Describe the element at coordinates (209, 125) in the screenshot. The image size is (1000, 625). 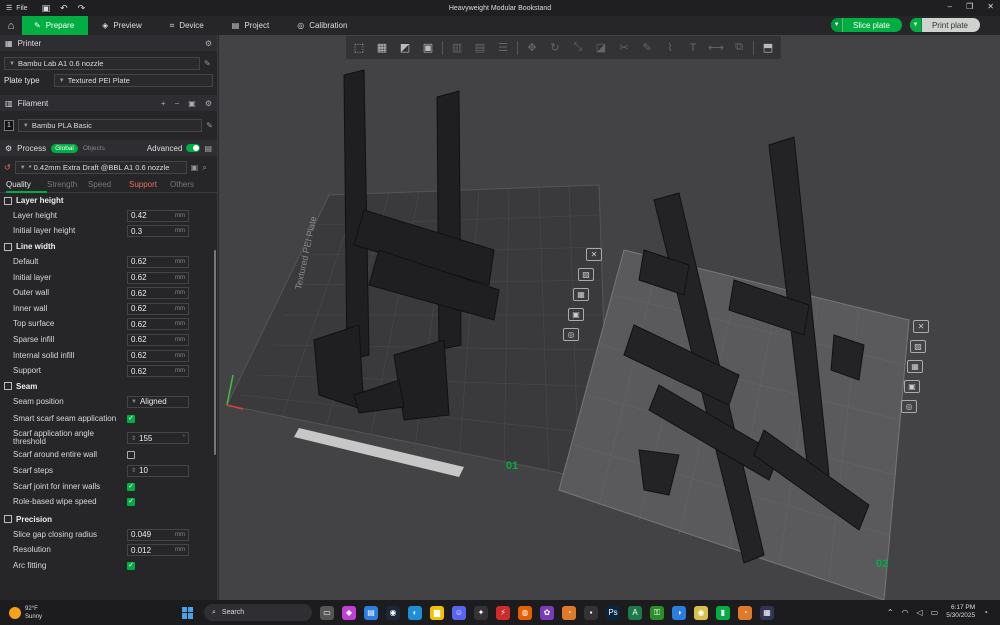
I see `edit-filament-icon: ✎` at that location.